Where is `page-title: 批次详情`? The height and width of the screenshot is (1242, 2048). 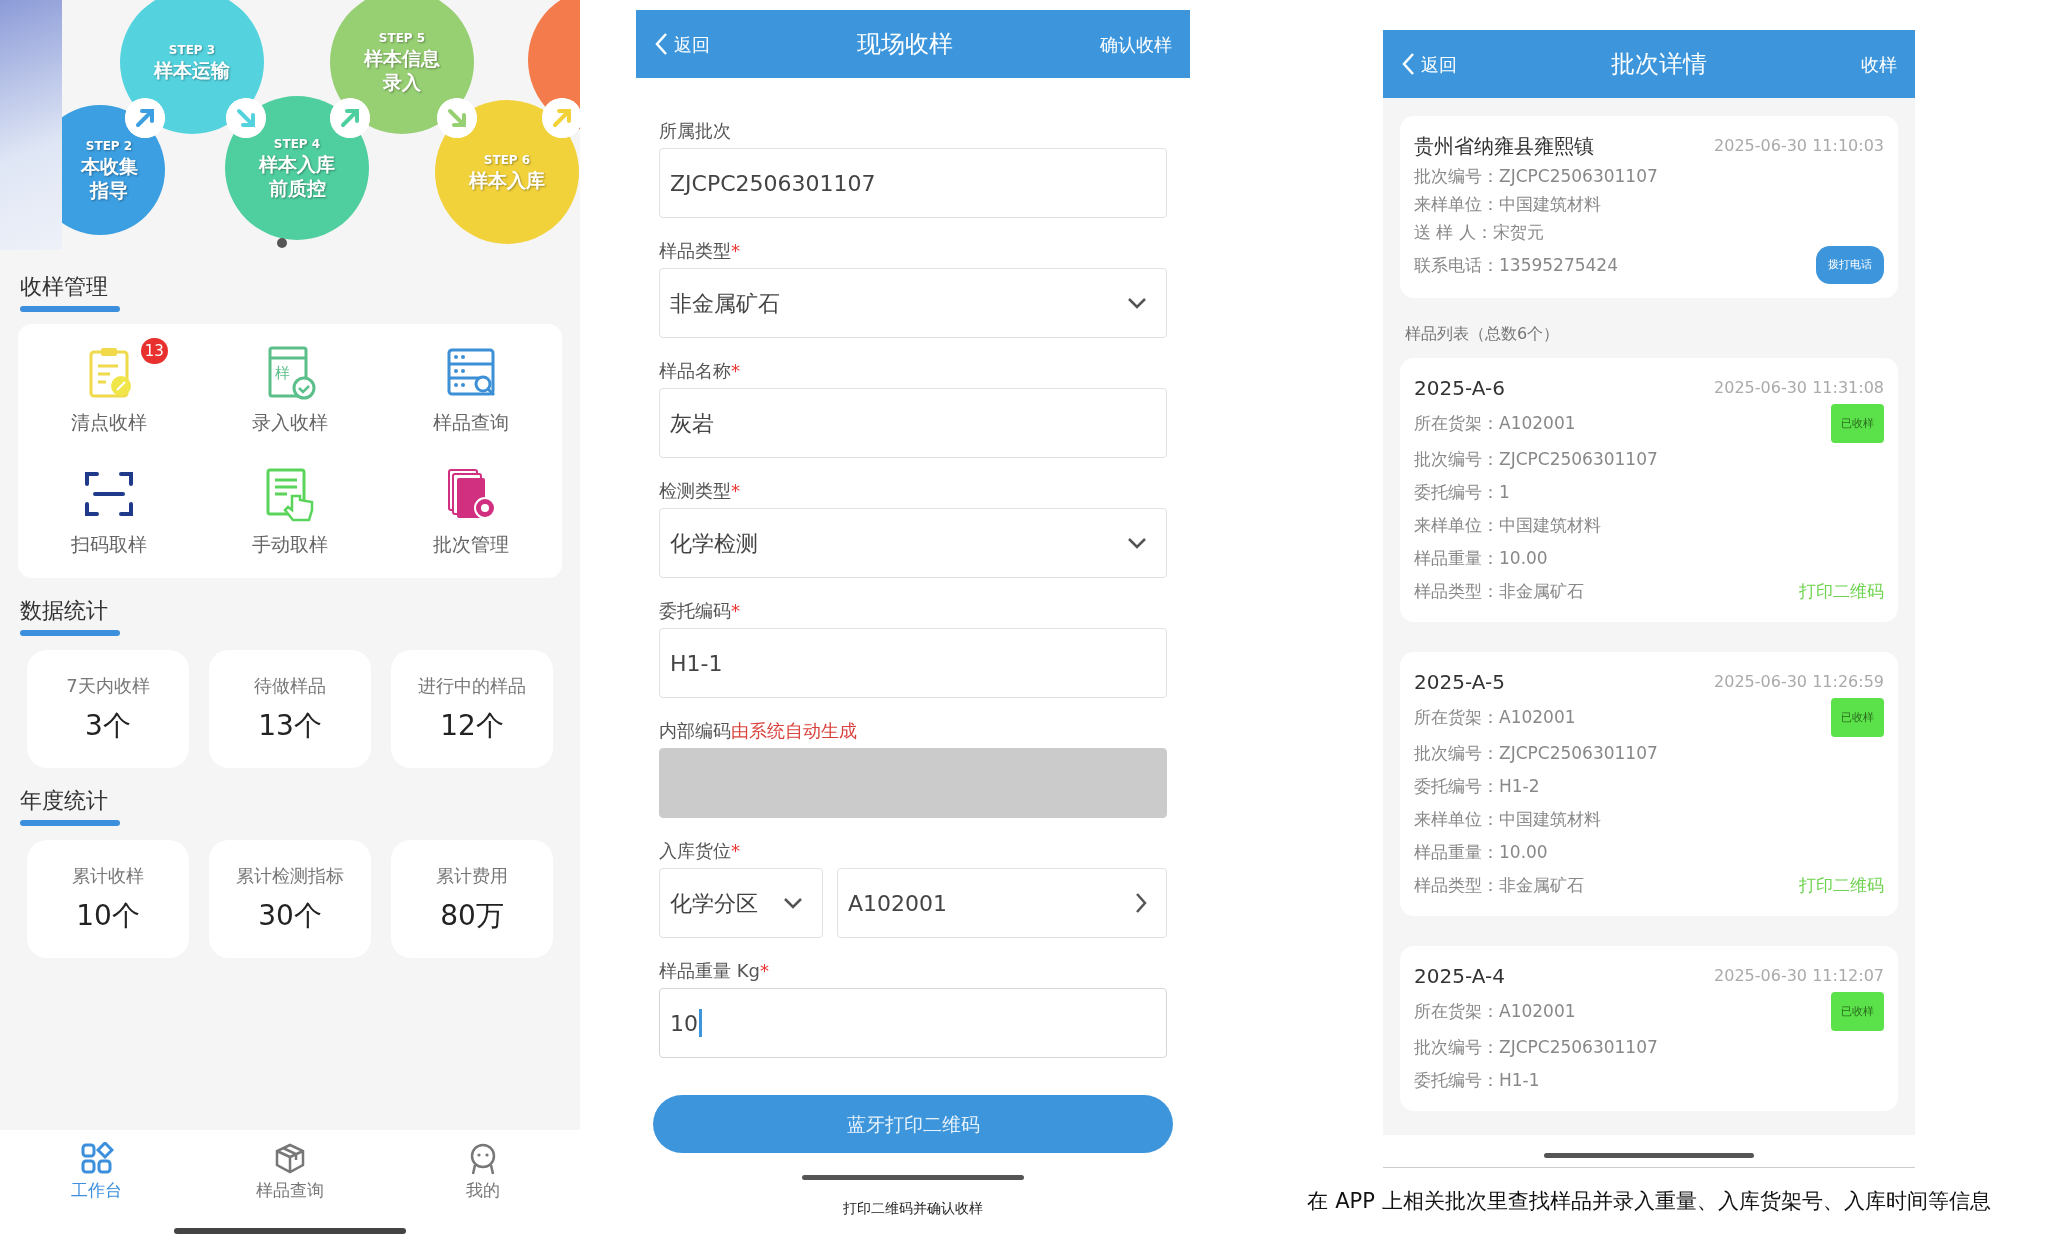
page-title: 批次详情 is located at coordinates (1659, 64).